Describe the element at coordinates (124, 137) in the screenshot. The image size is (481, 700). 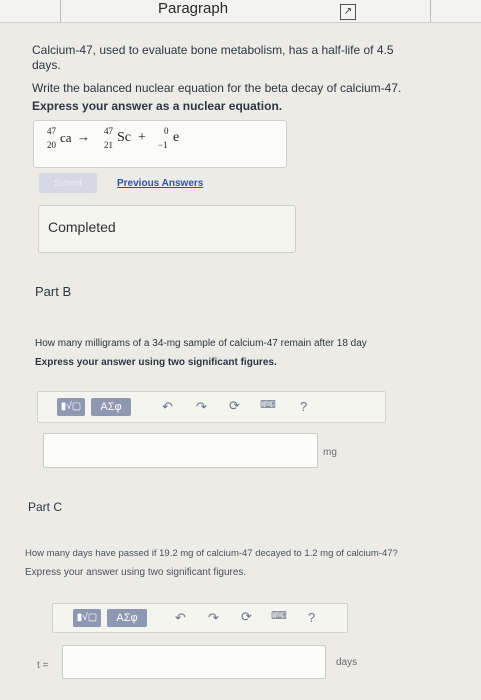
I see `product-symbol: Sc` at that location.